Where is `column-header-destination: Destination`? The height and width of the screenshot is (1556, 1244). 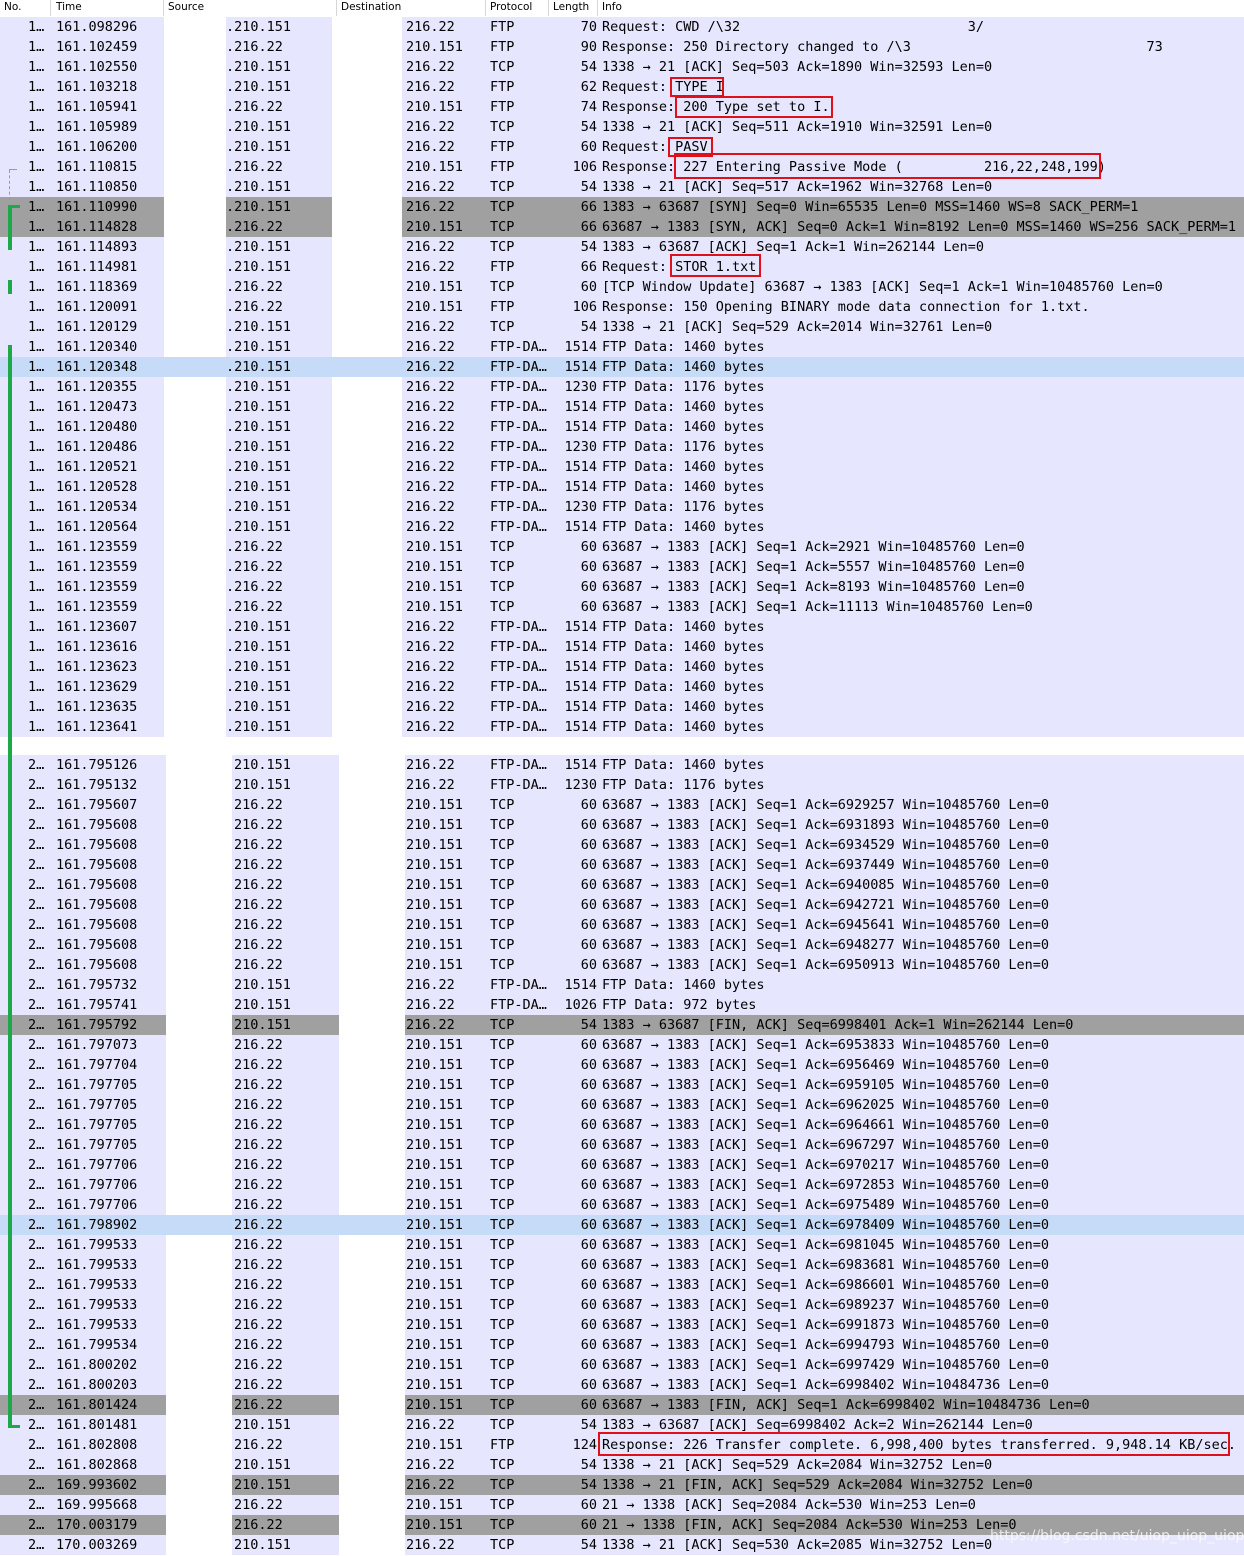 column-header-destination: Destination is located at coordinates (371, 7).